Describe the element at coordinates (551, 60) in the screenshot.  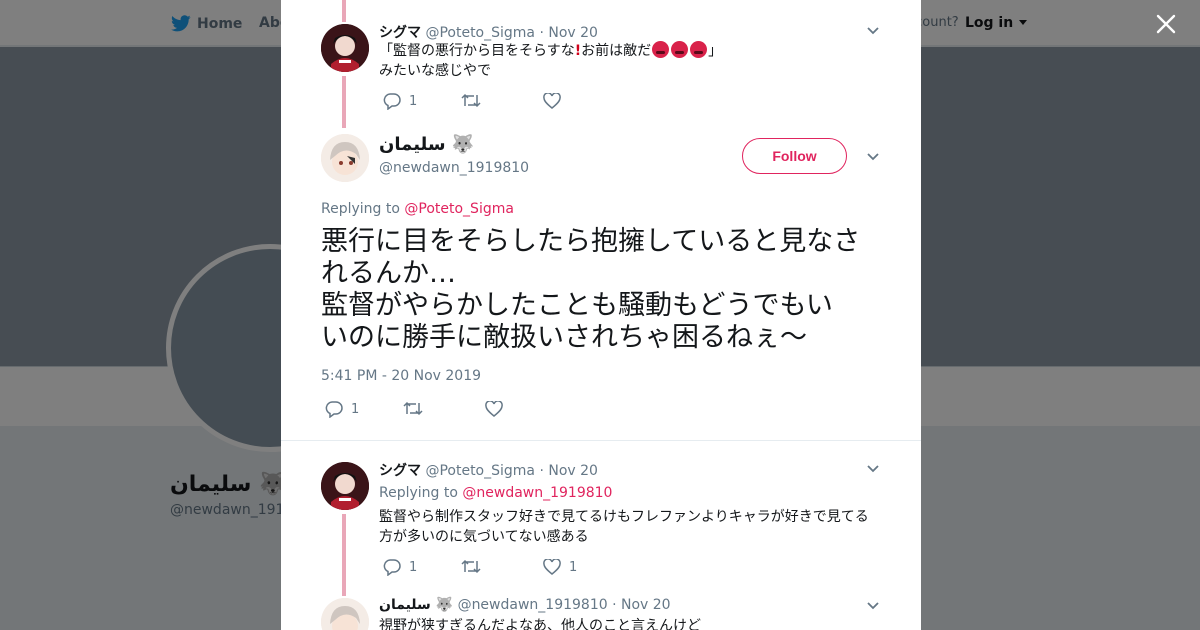
I see `tweet-text: 「監督の悪行から目をそらすな!お前は敵だ」 みたいな感じやで` at that location.